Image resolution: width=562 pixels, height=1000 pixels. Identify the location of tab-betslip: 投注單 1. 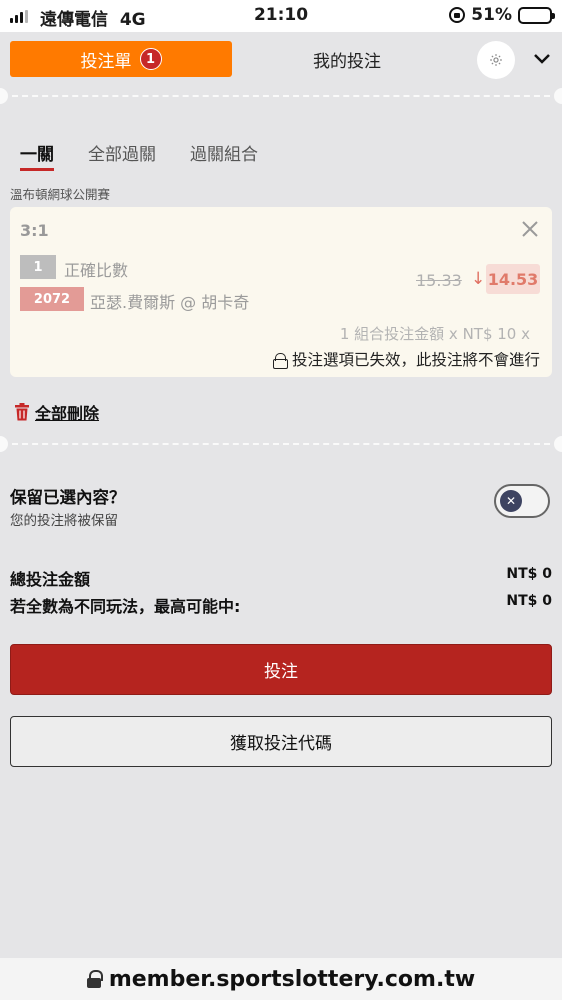
(121, 59).